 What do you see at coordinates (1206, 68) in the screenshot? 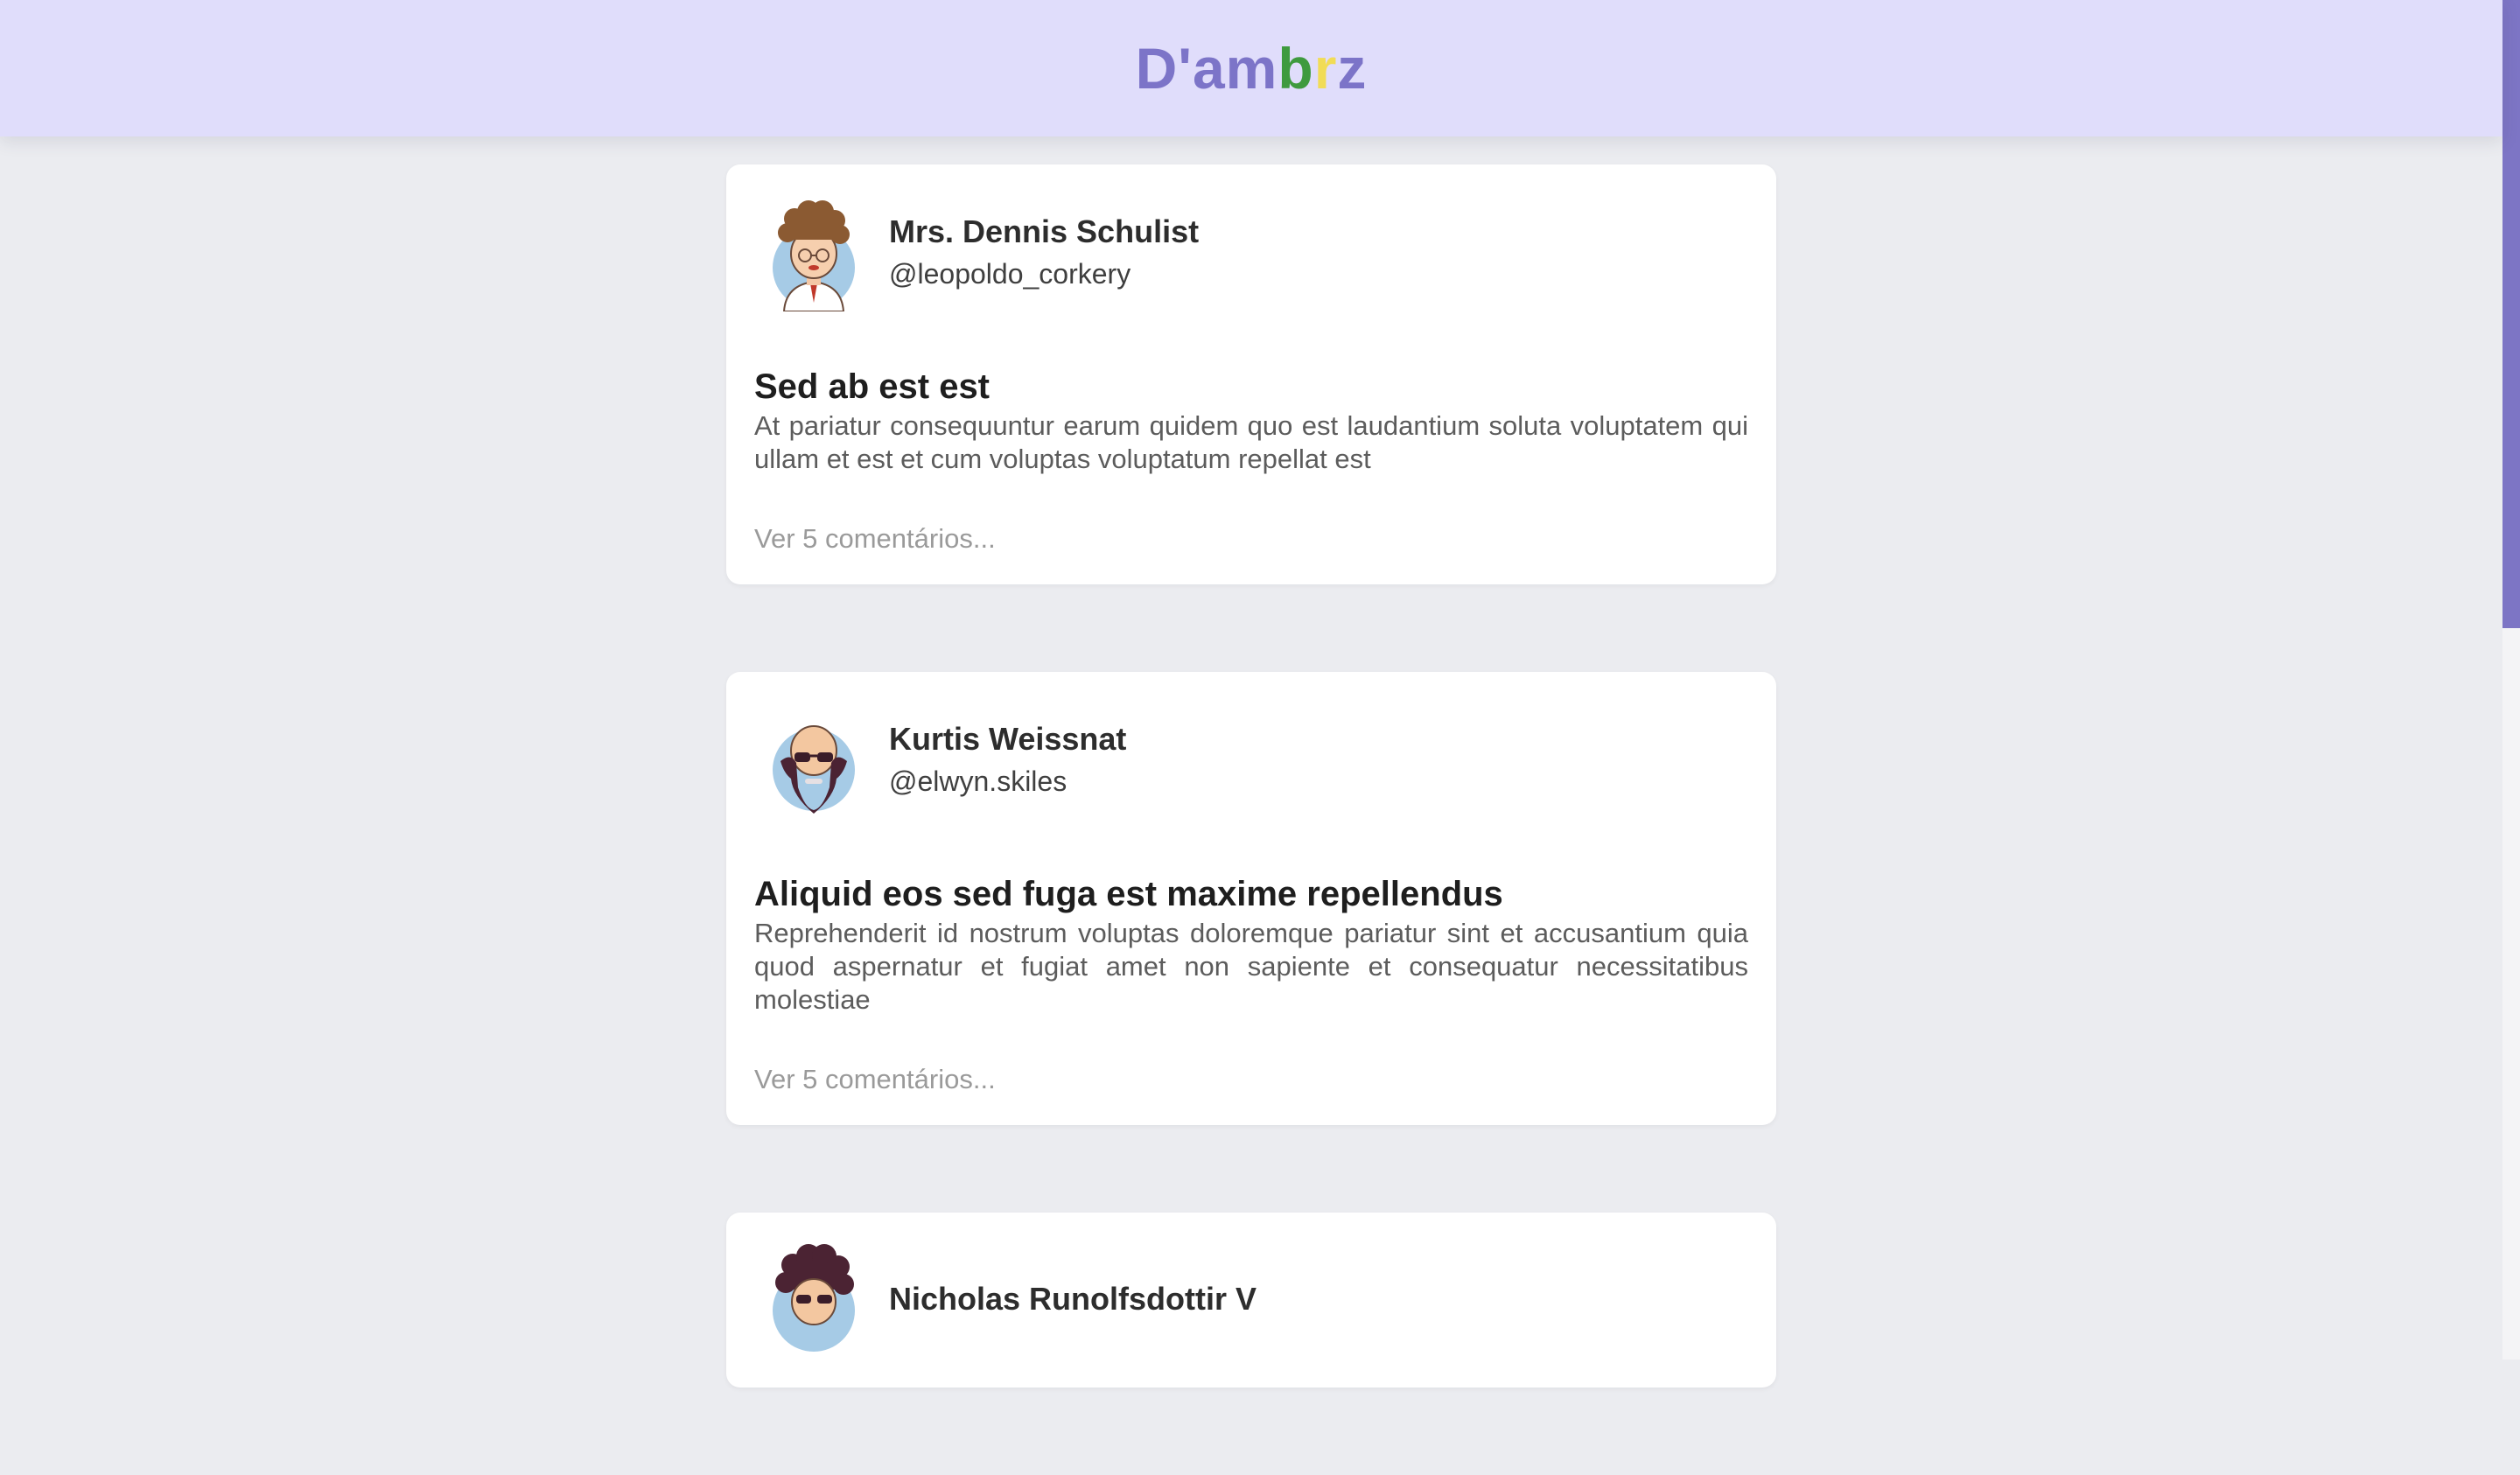
I see `logo-part-1: D'am` at bounding box center [1206, 68].